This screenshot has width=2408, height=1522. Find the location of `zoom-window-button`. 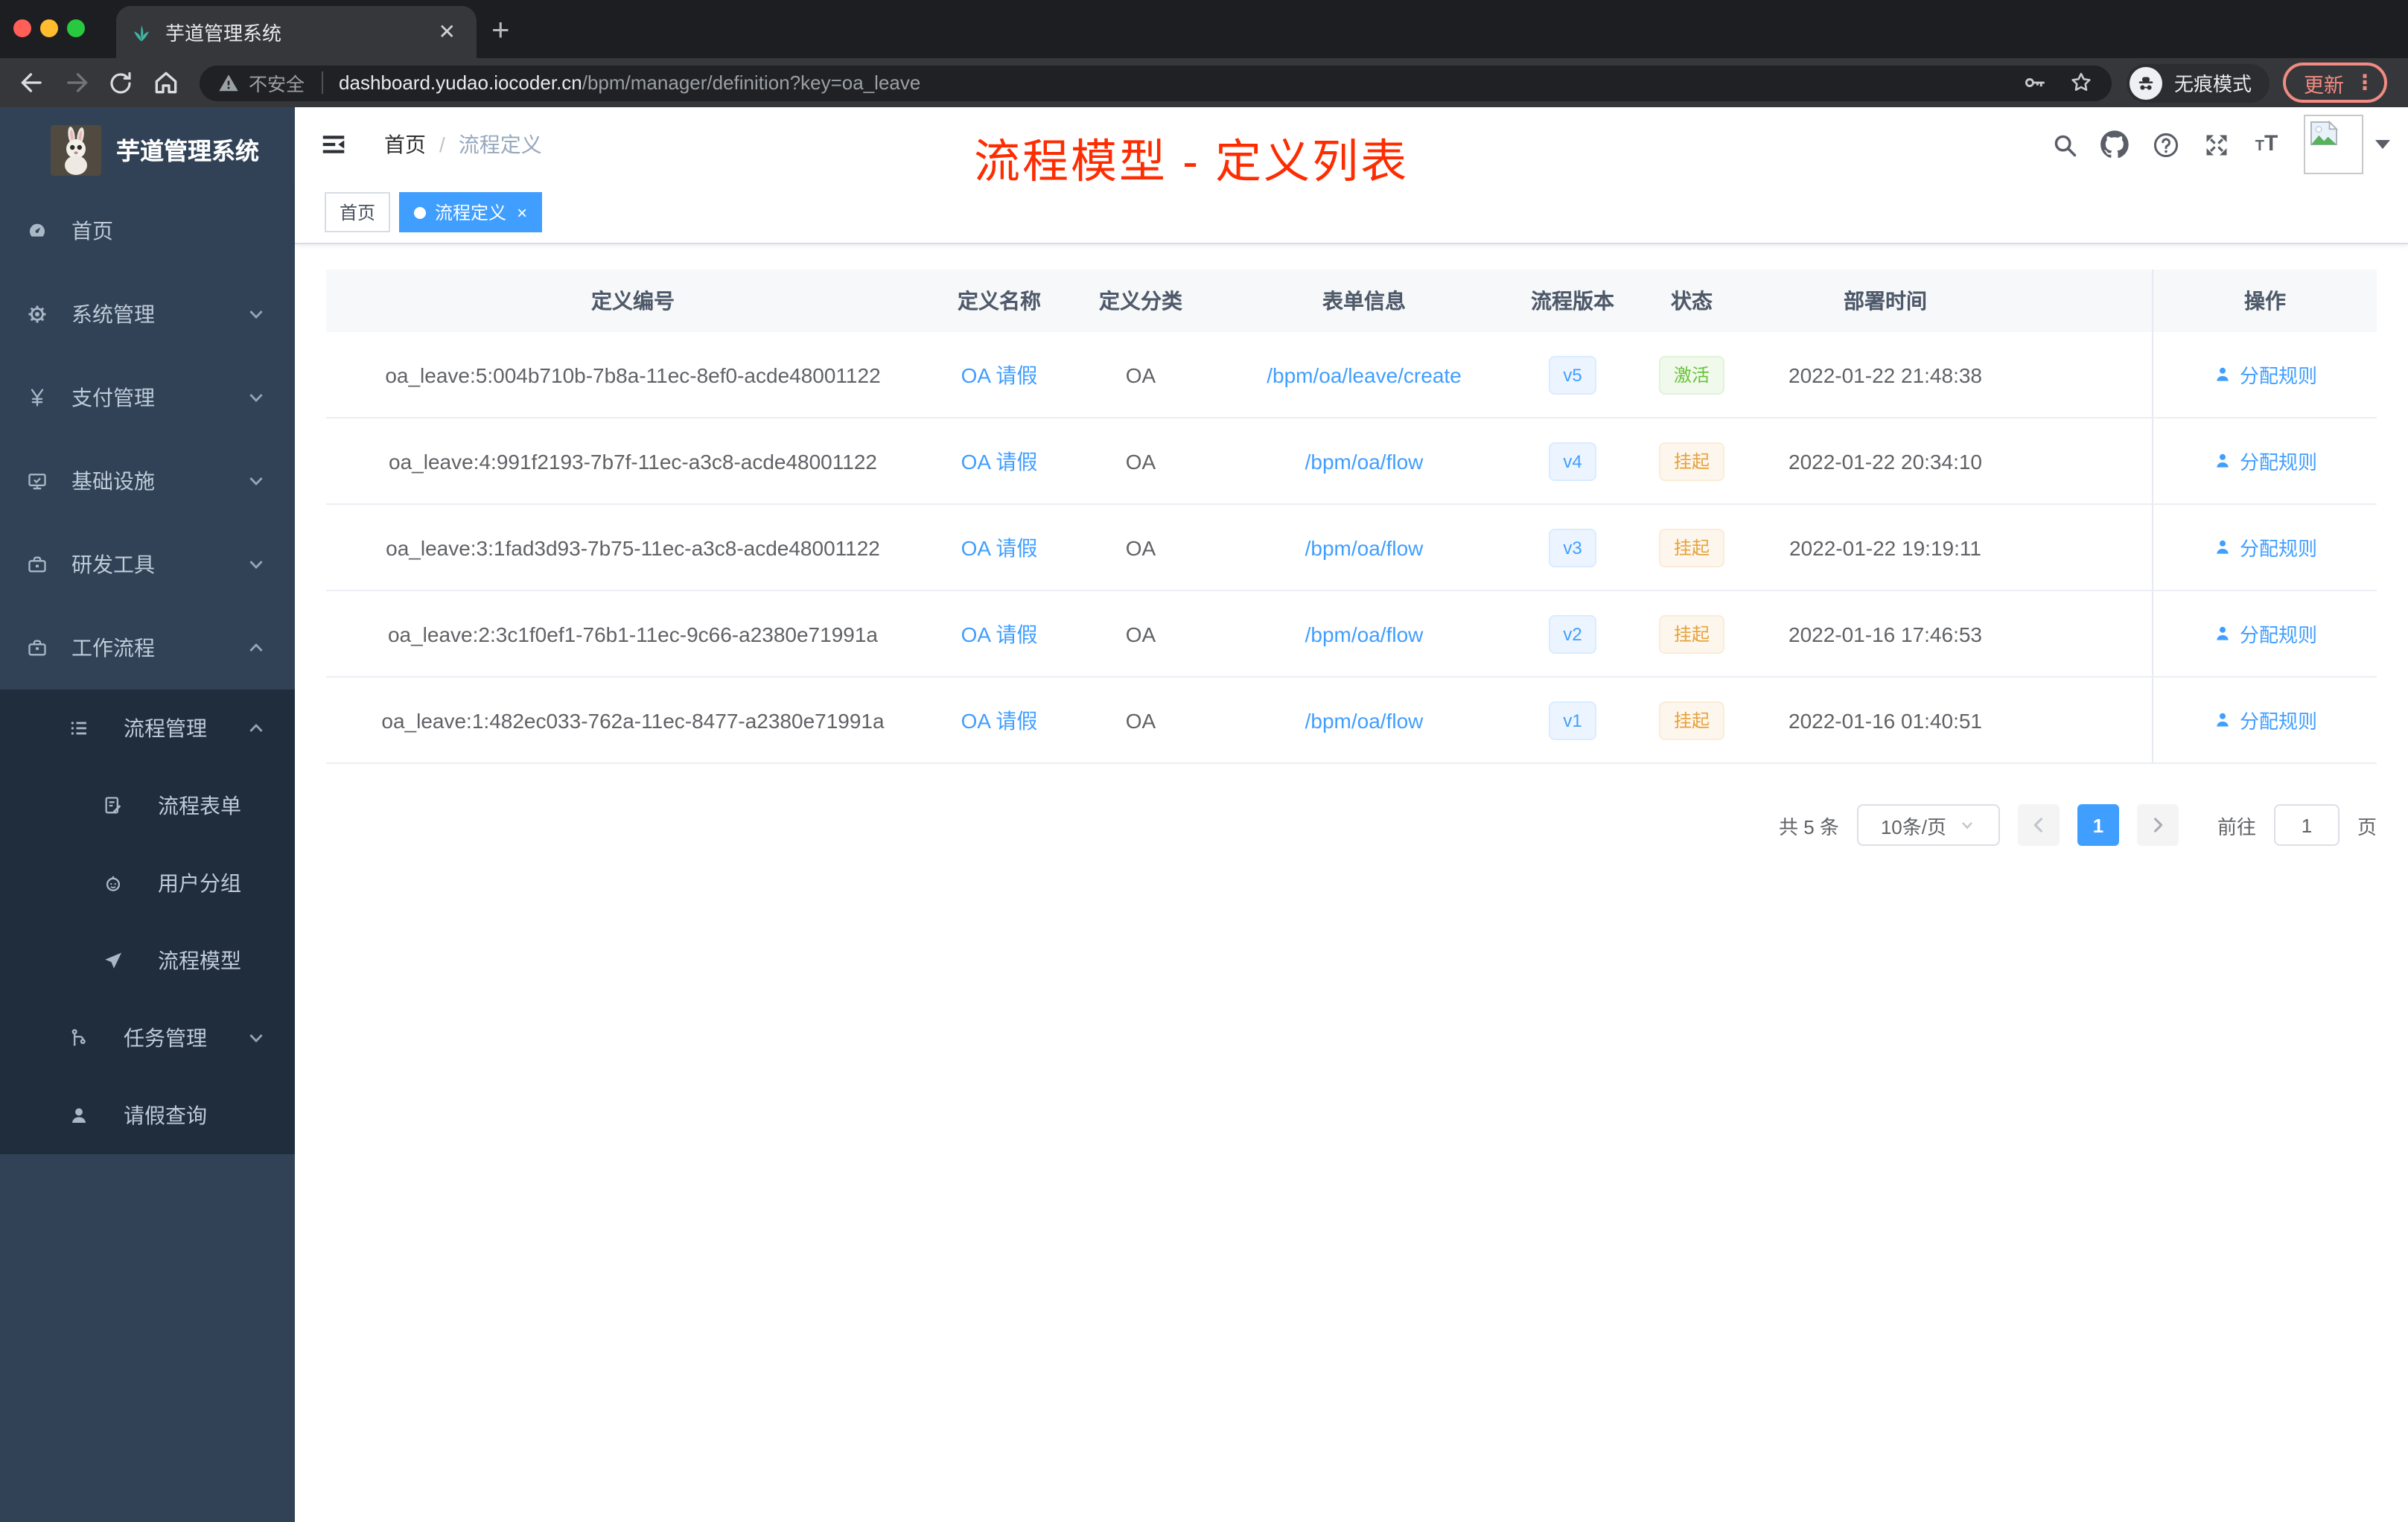

zoom-window-button is located at coordinates (76, 28).